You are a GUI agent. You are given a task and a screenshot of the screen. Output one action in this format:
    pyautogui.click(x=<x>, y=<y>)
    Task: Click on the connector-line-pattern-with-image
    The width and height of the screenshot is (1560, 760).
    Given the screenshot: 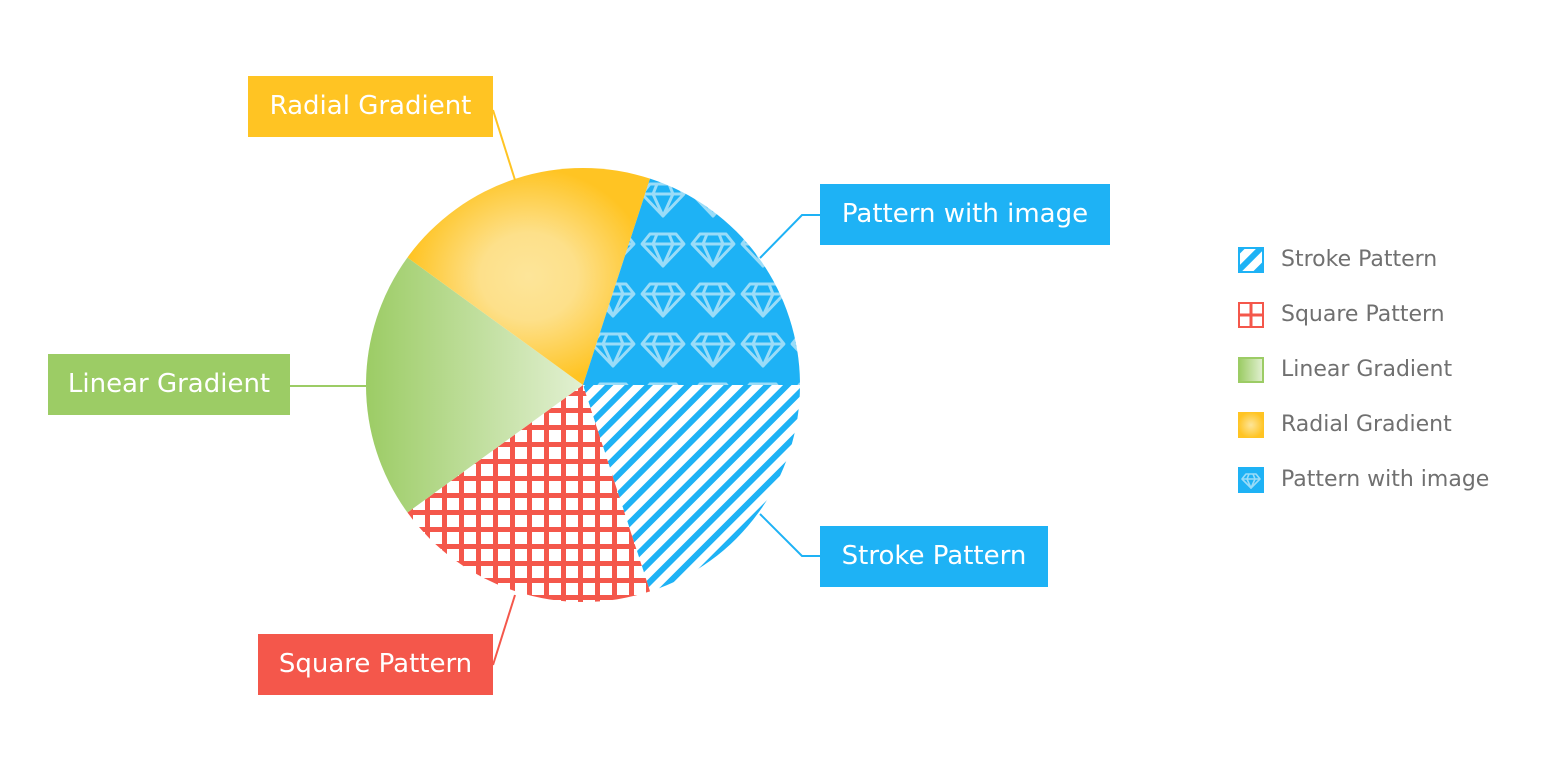 What is the action you would take?
    pyautogui.click(x=789, y=236)
    